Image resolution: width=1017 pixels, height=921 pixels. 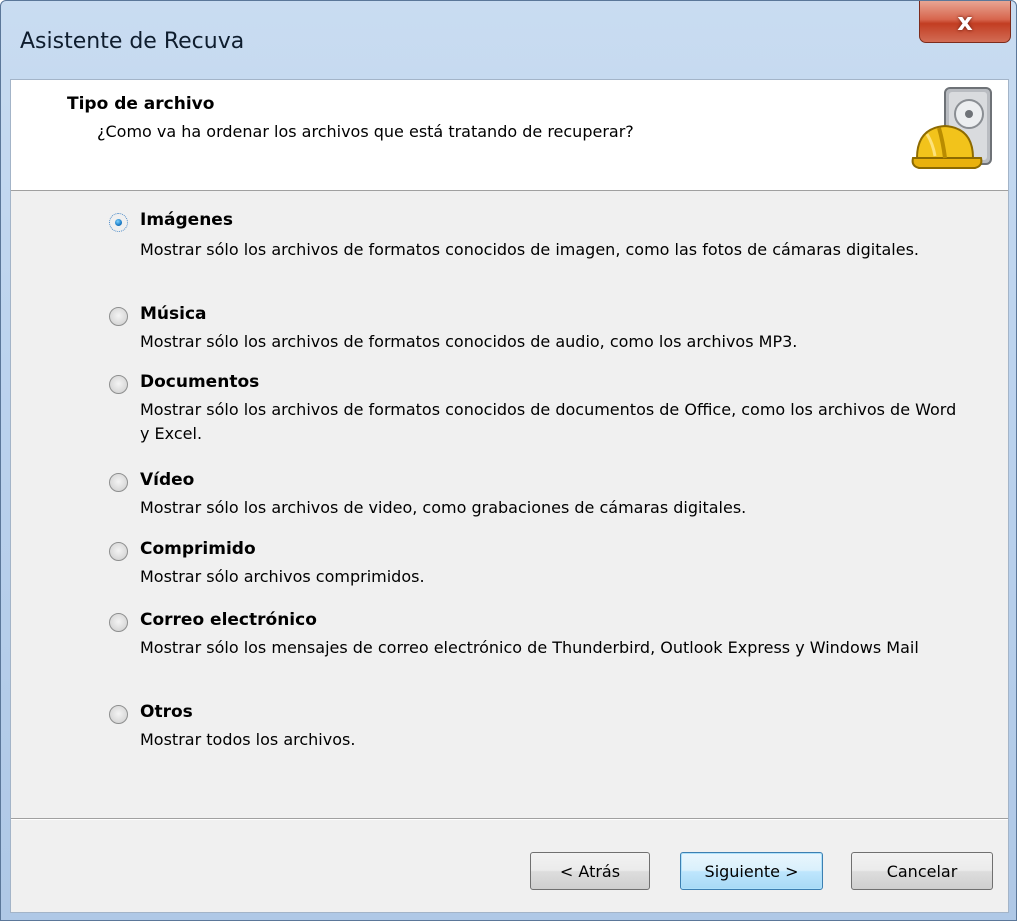 I want to click on radio-imagenes, so click(x=118, y=222).